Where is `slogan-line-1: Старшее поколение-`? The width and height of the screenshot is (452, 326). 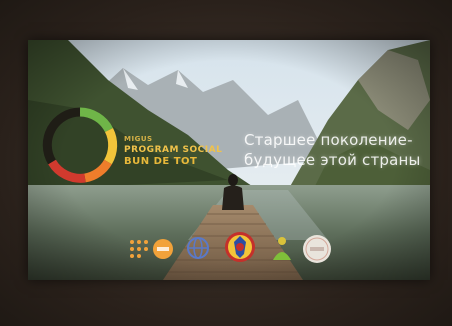 slogan-line-1: Старшее поколение- is located at coordinates (328, 140).